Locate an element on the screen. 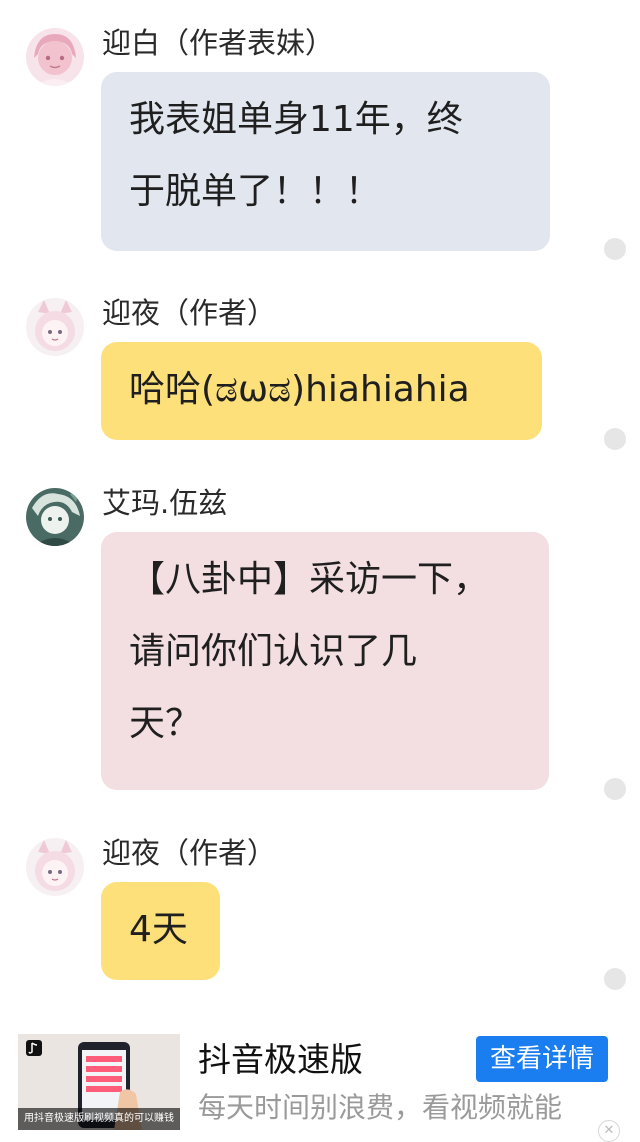 The height and width of the screenshot is (1142, 640). message-line: 于脱单了！！！ is located at coordinates (255, 191).